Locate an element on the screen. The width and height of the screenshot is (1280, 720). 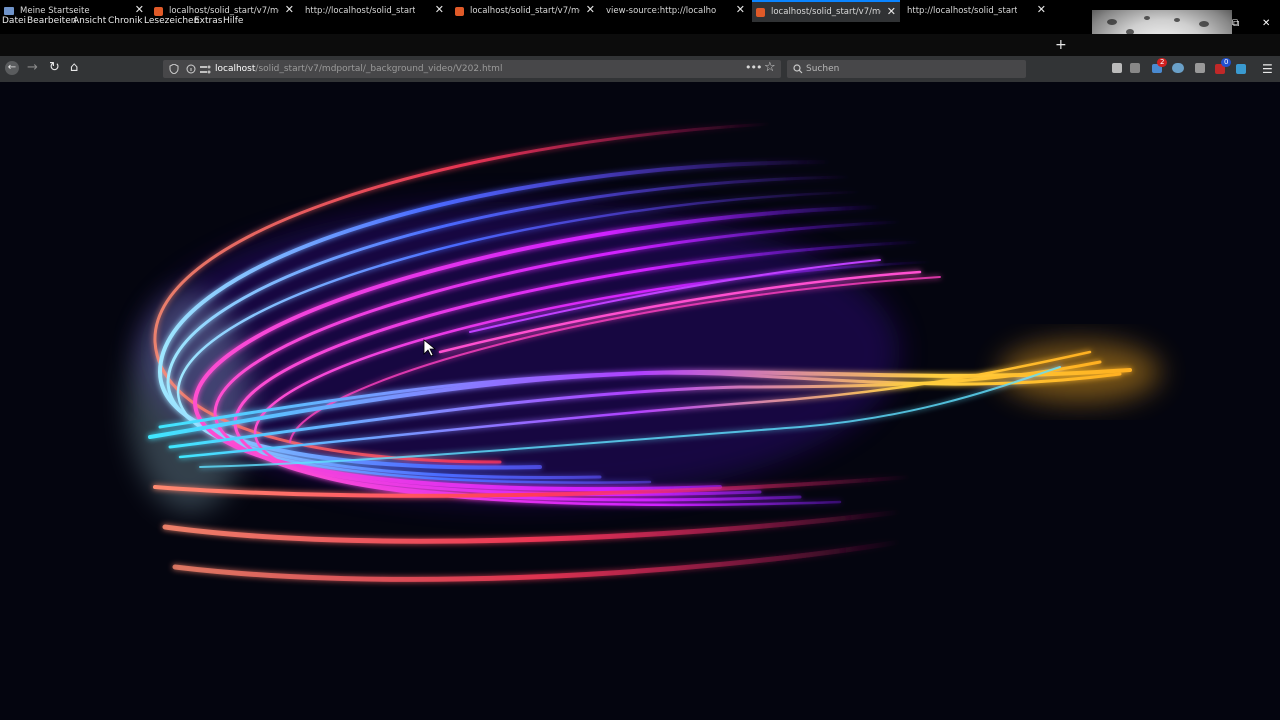
home-icon is located at coordinates (9, 11).